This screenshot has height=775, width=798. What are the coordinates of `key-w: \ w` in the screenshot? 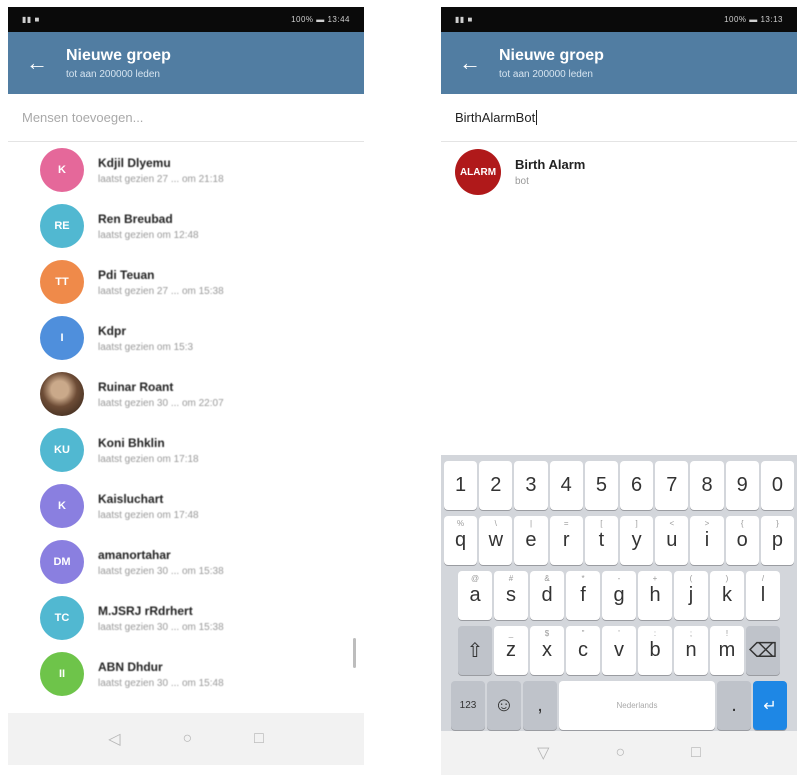 It's located at (496, 540).